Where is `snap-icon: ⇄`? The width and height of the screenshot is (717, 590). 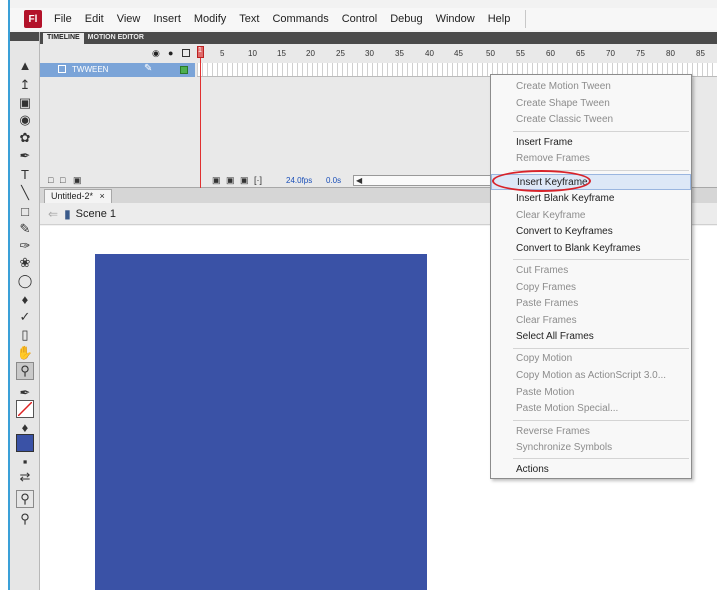 snap-icon: ⇄ is located at coordinates (25, 477).